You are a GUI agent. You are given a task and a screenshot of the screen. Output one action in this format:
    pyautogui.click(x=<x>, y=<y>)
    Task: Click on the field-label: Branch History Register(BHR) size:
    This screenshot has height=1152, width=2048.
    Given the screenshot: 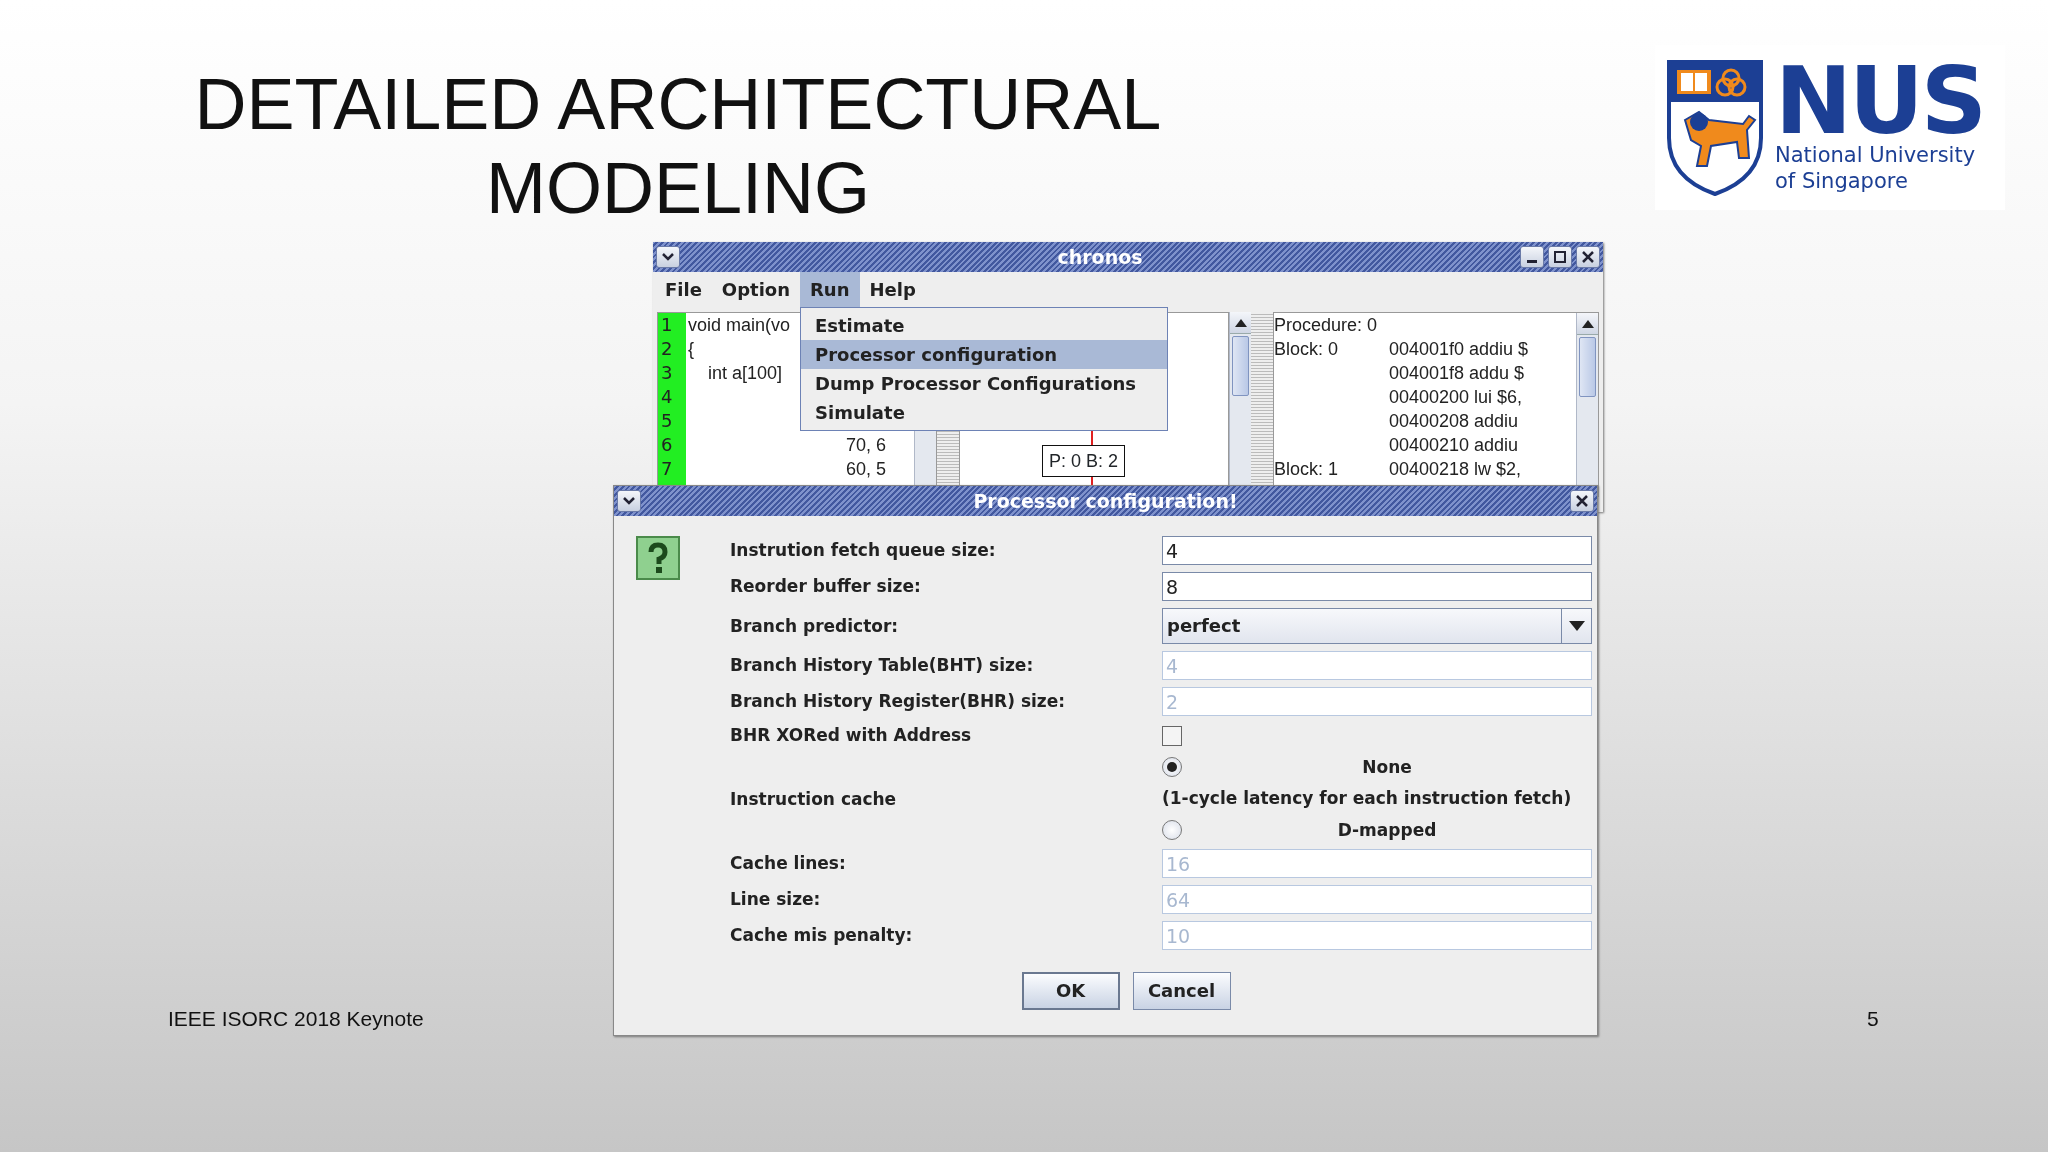 What is the action you would take?
    pyautogui.click(x=898, y=701)
    